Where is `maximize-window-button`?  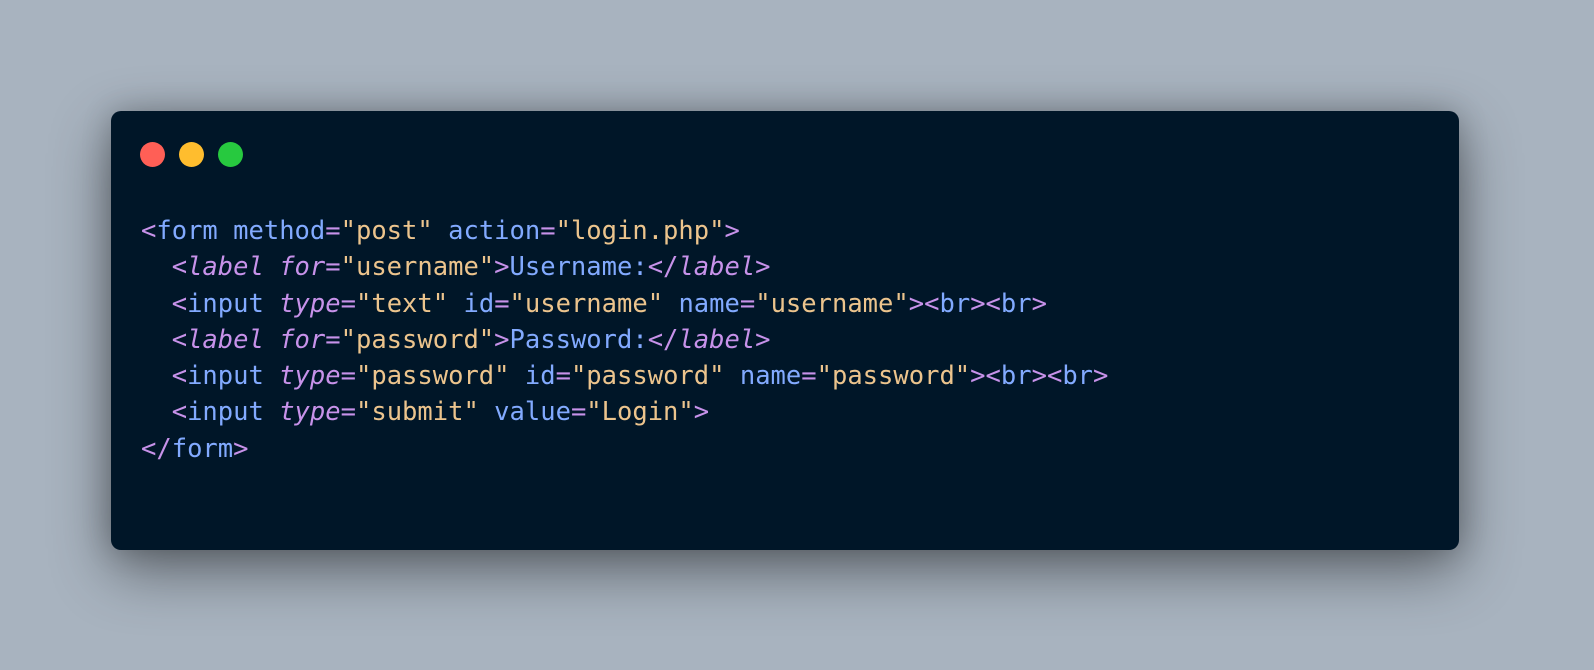
maximize-window-button is located at coordinates (230, 154).